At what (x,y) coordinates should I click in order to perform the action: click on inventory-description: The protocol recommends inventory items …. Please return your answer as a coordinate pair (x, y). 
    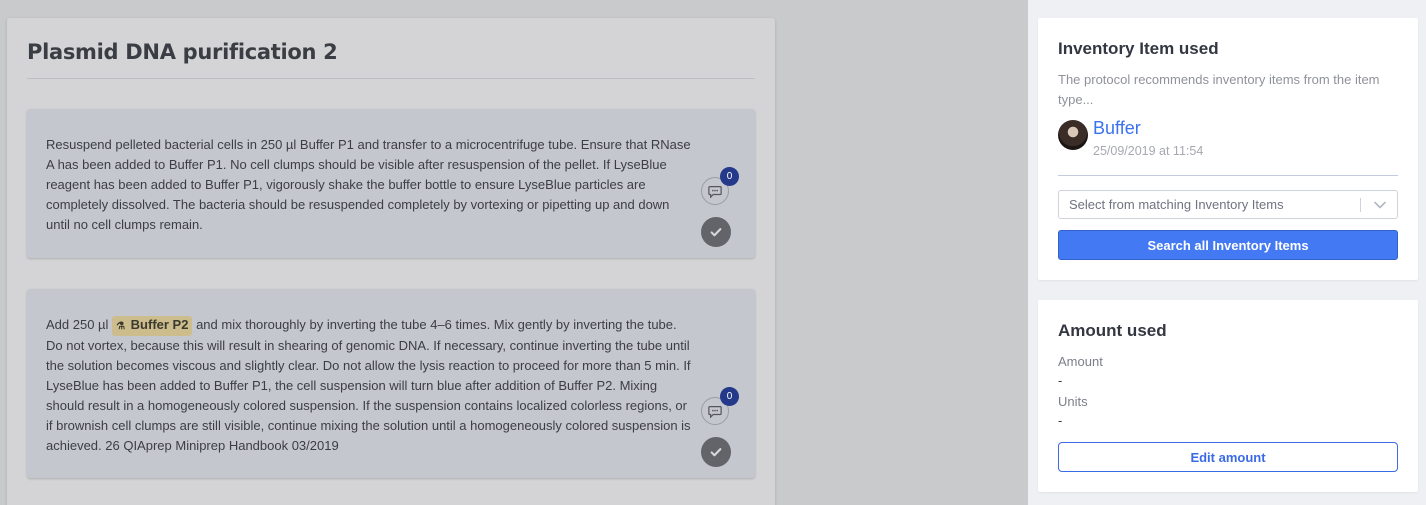
    Looking at the image, I should click on (1219, 89).